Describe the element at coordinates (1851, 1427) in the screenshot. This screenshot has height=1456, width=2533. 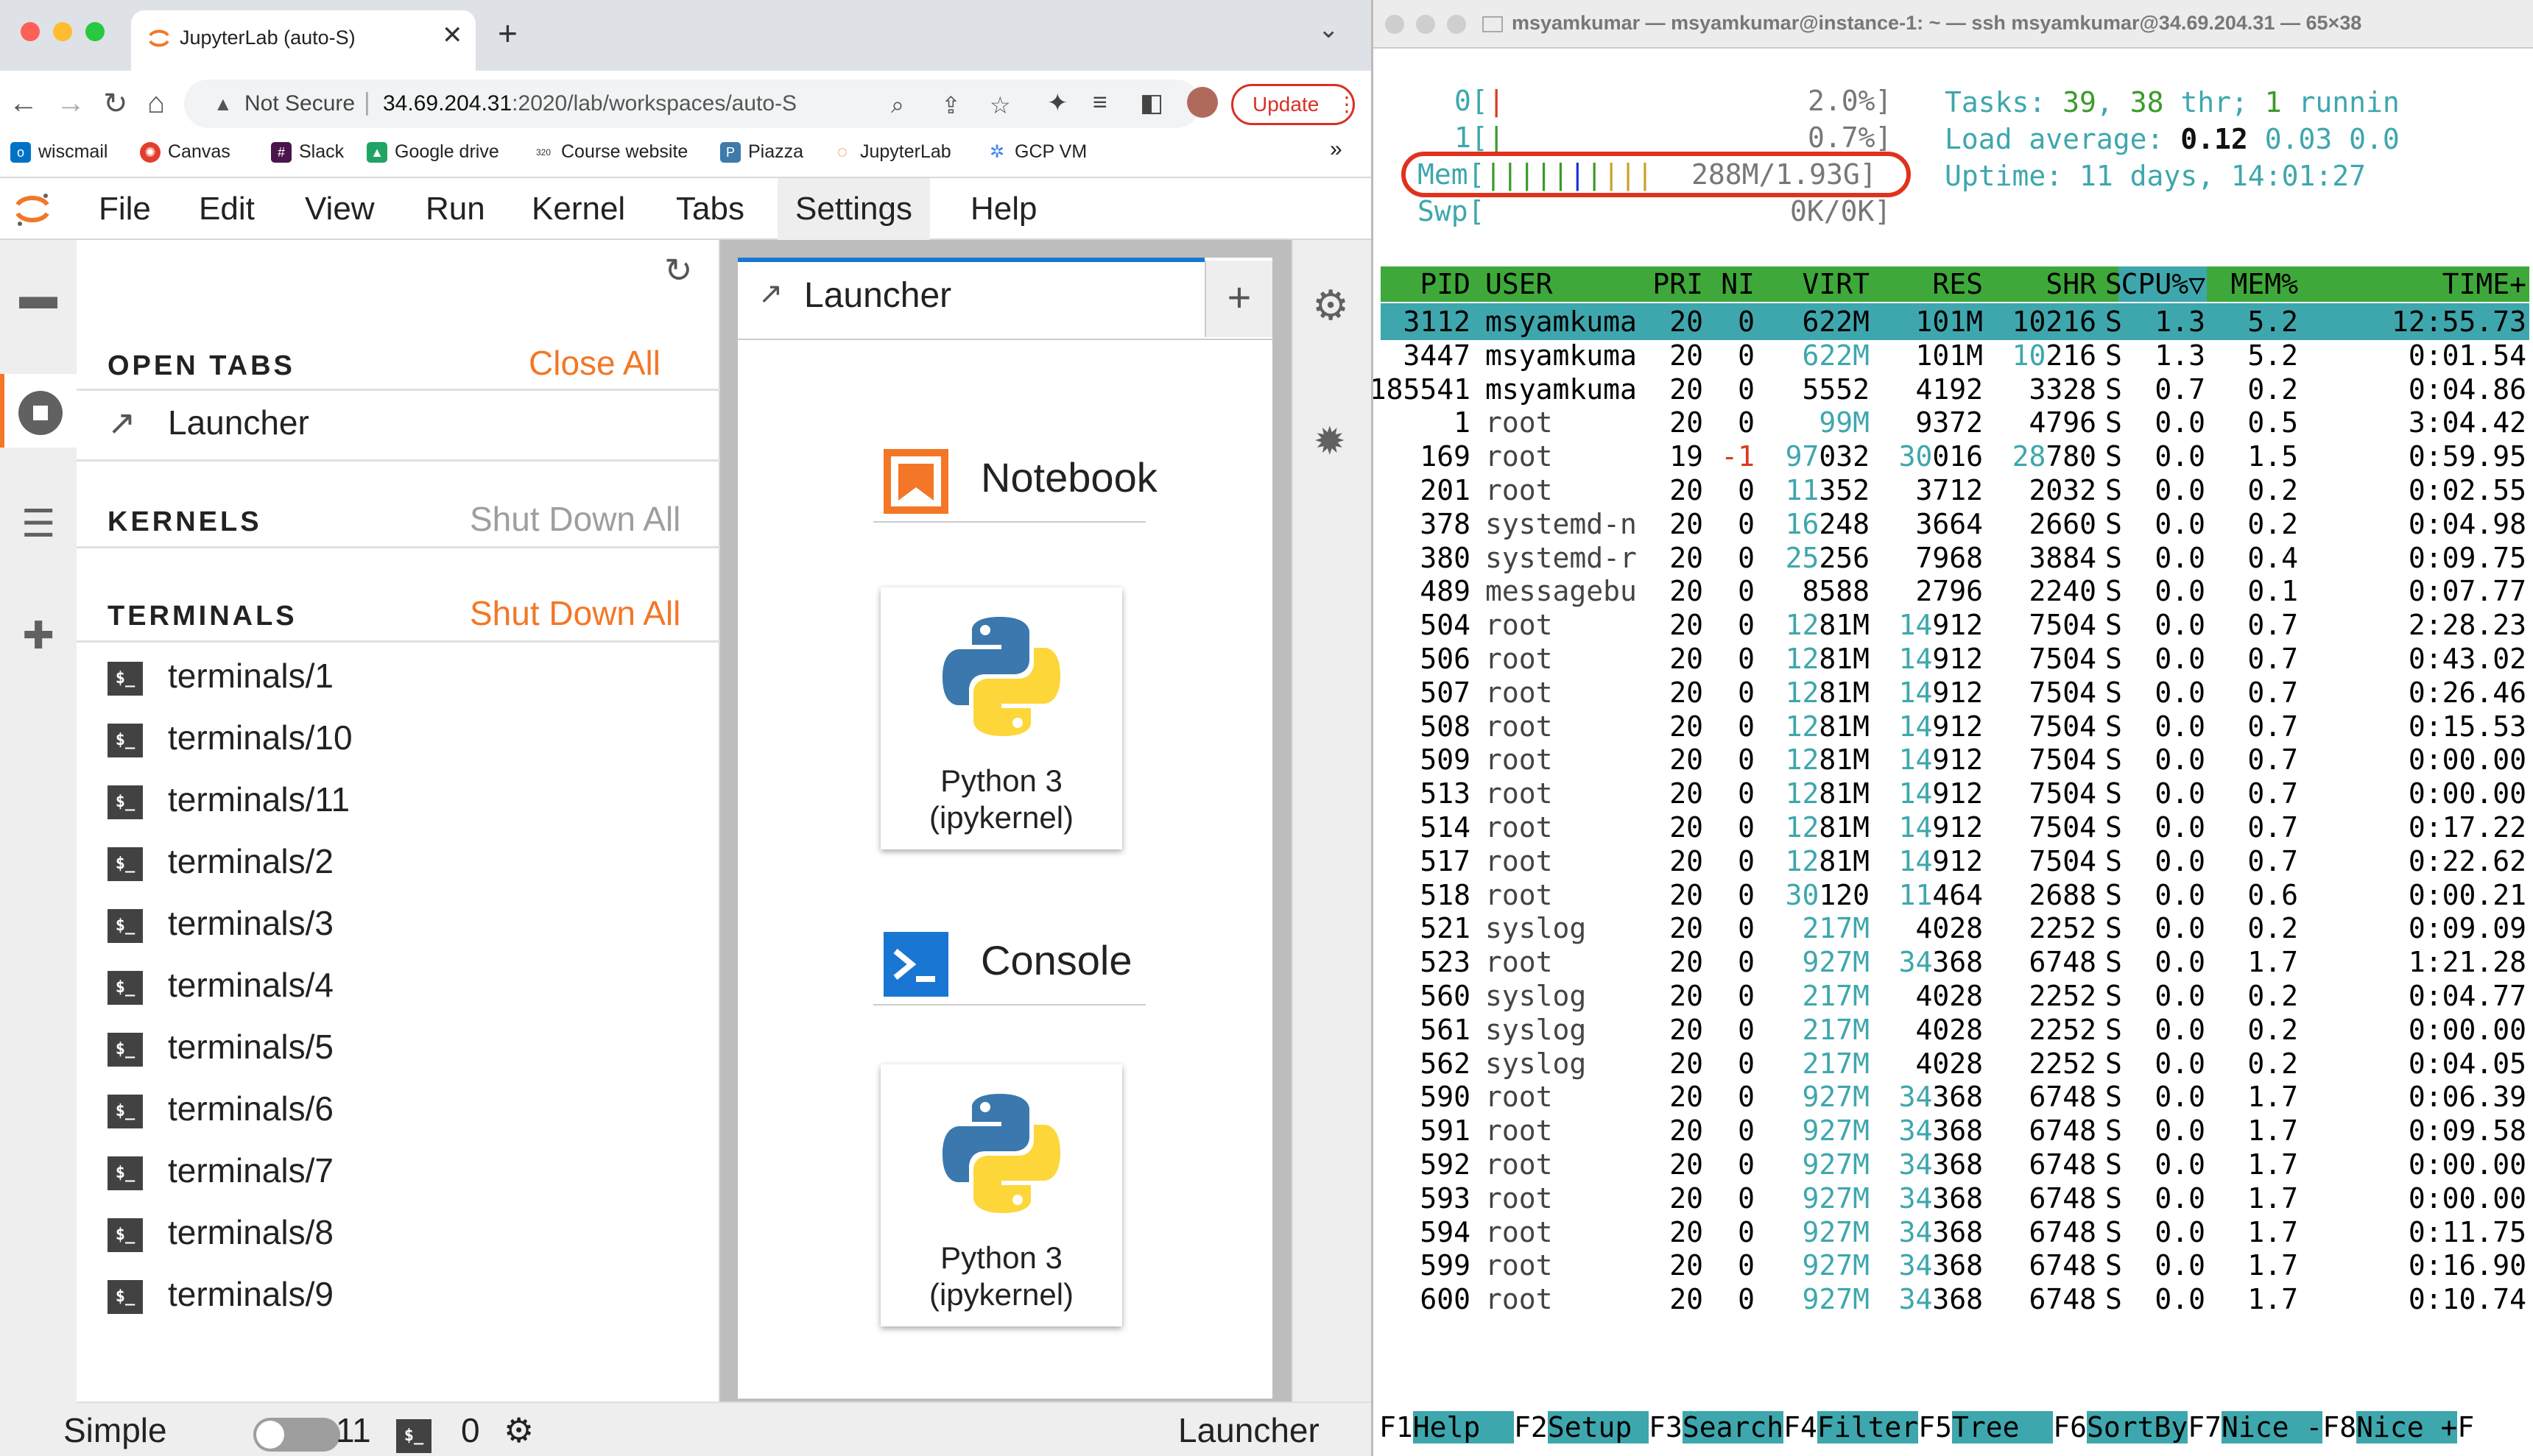
I see `function-key: F4Filter` at that location.